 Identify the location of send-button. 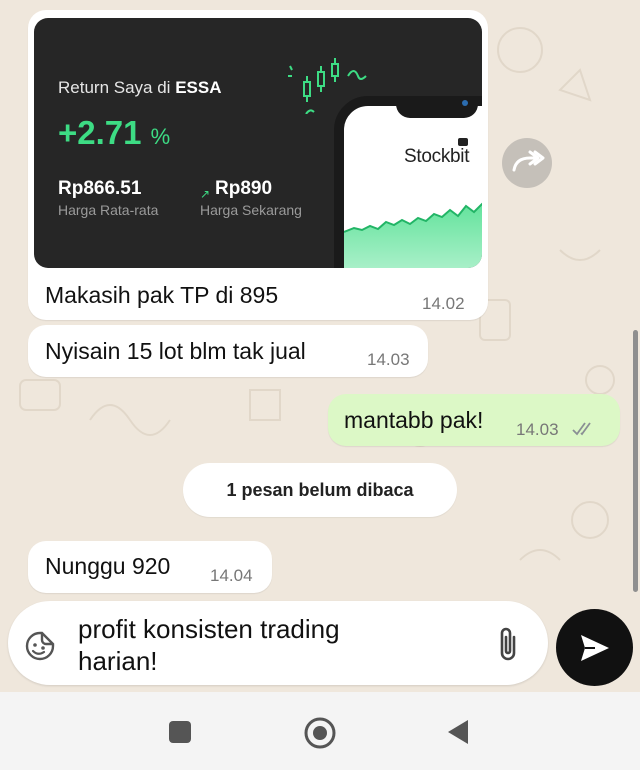
(594, 647).